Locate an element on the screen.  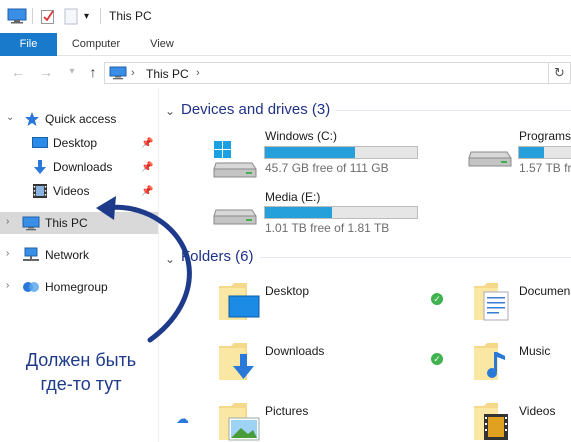
annotation-line-2: где-то тут is located at coordinates (81, 384).